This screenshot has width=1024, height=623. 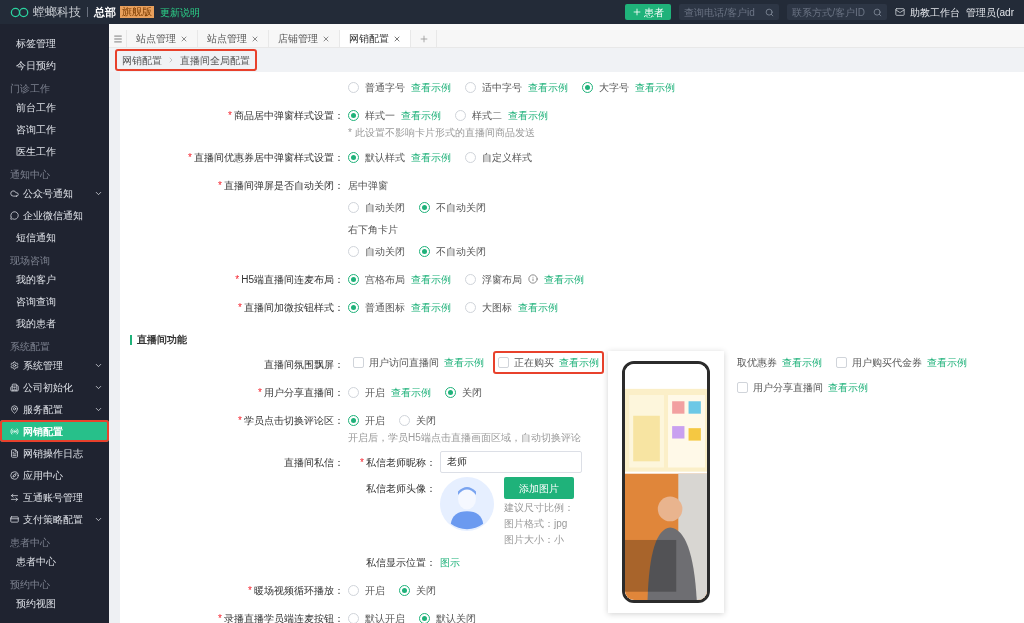 What do you see at coordinates (539, 508) in the screenshot?
I see `hint-text: 建议尺寸比例：` at bounding box center [539, 508].